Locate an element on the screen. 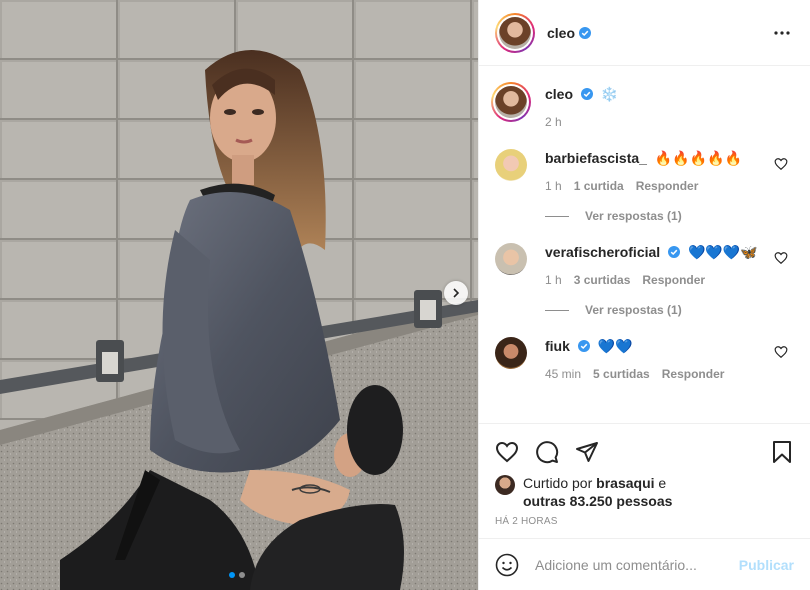  bookmark-icon is located at coordinates (782, 452).